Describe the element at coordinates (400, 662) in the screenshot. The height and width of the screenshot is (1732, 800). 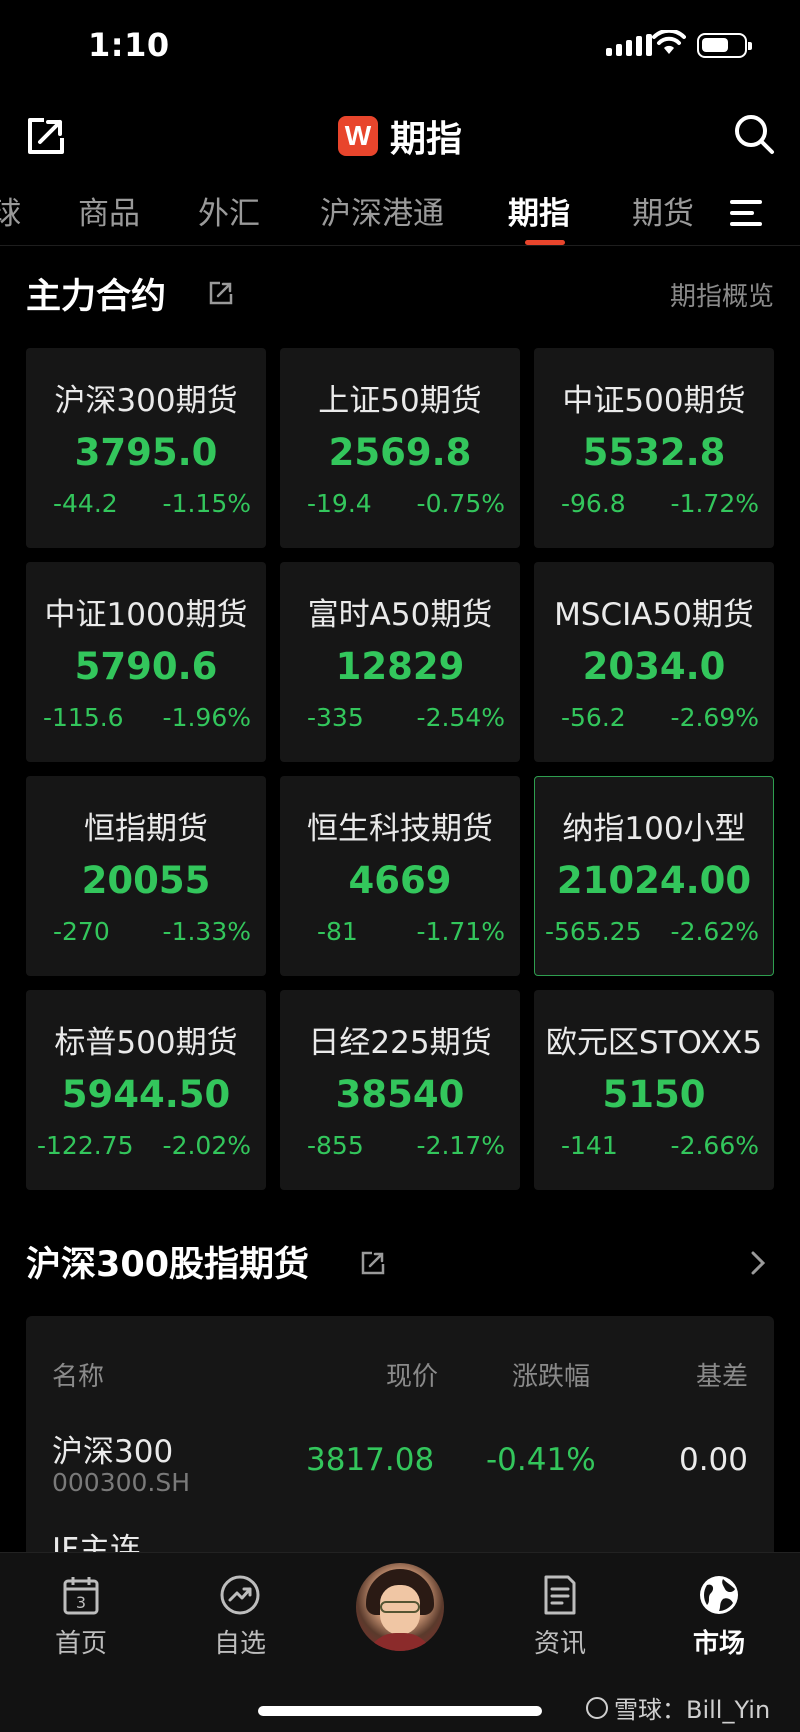
I see `contract-card: 富时A50期货 12829 -335 -2.54%` at that location.